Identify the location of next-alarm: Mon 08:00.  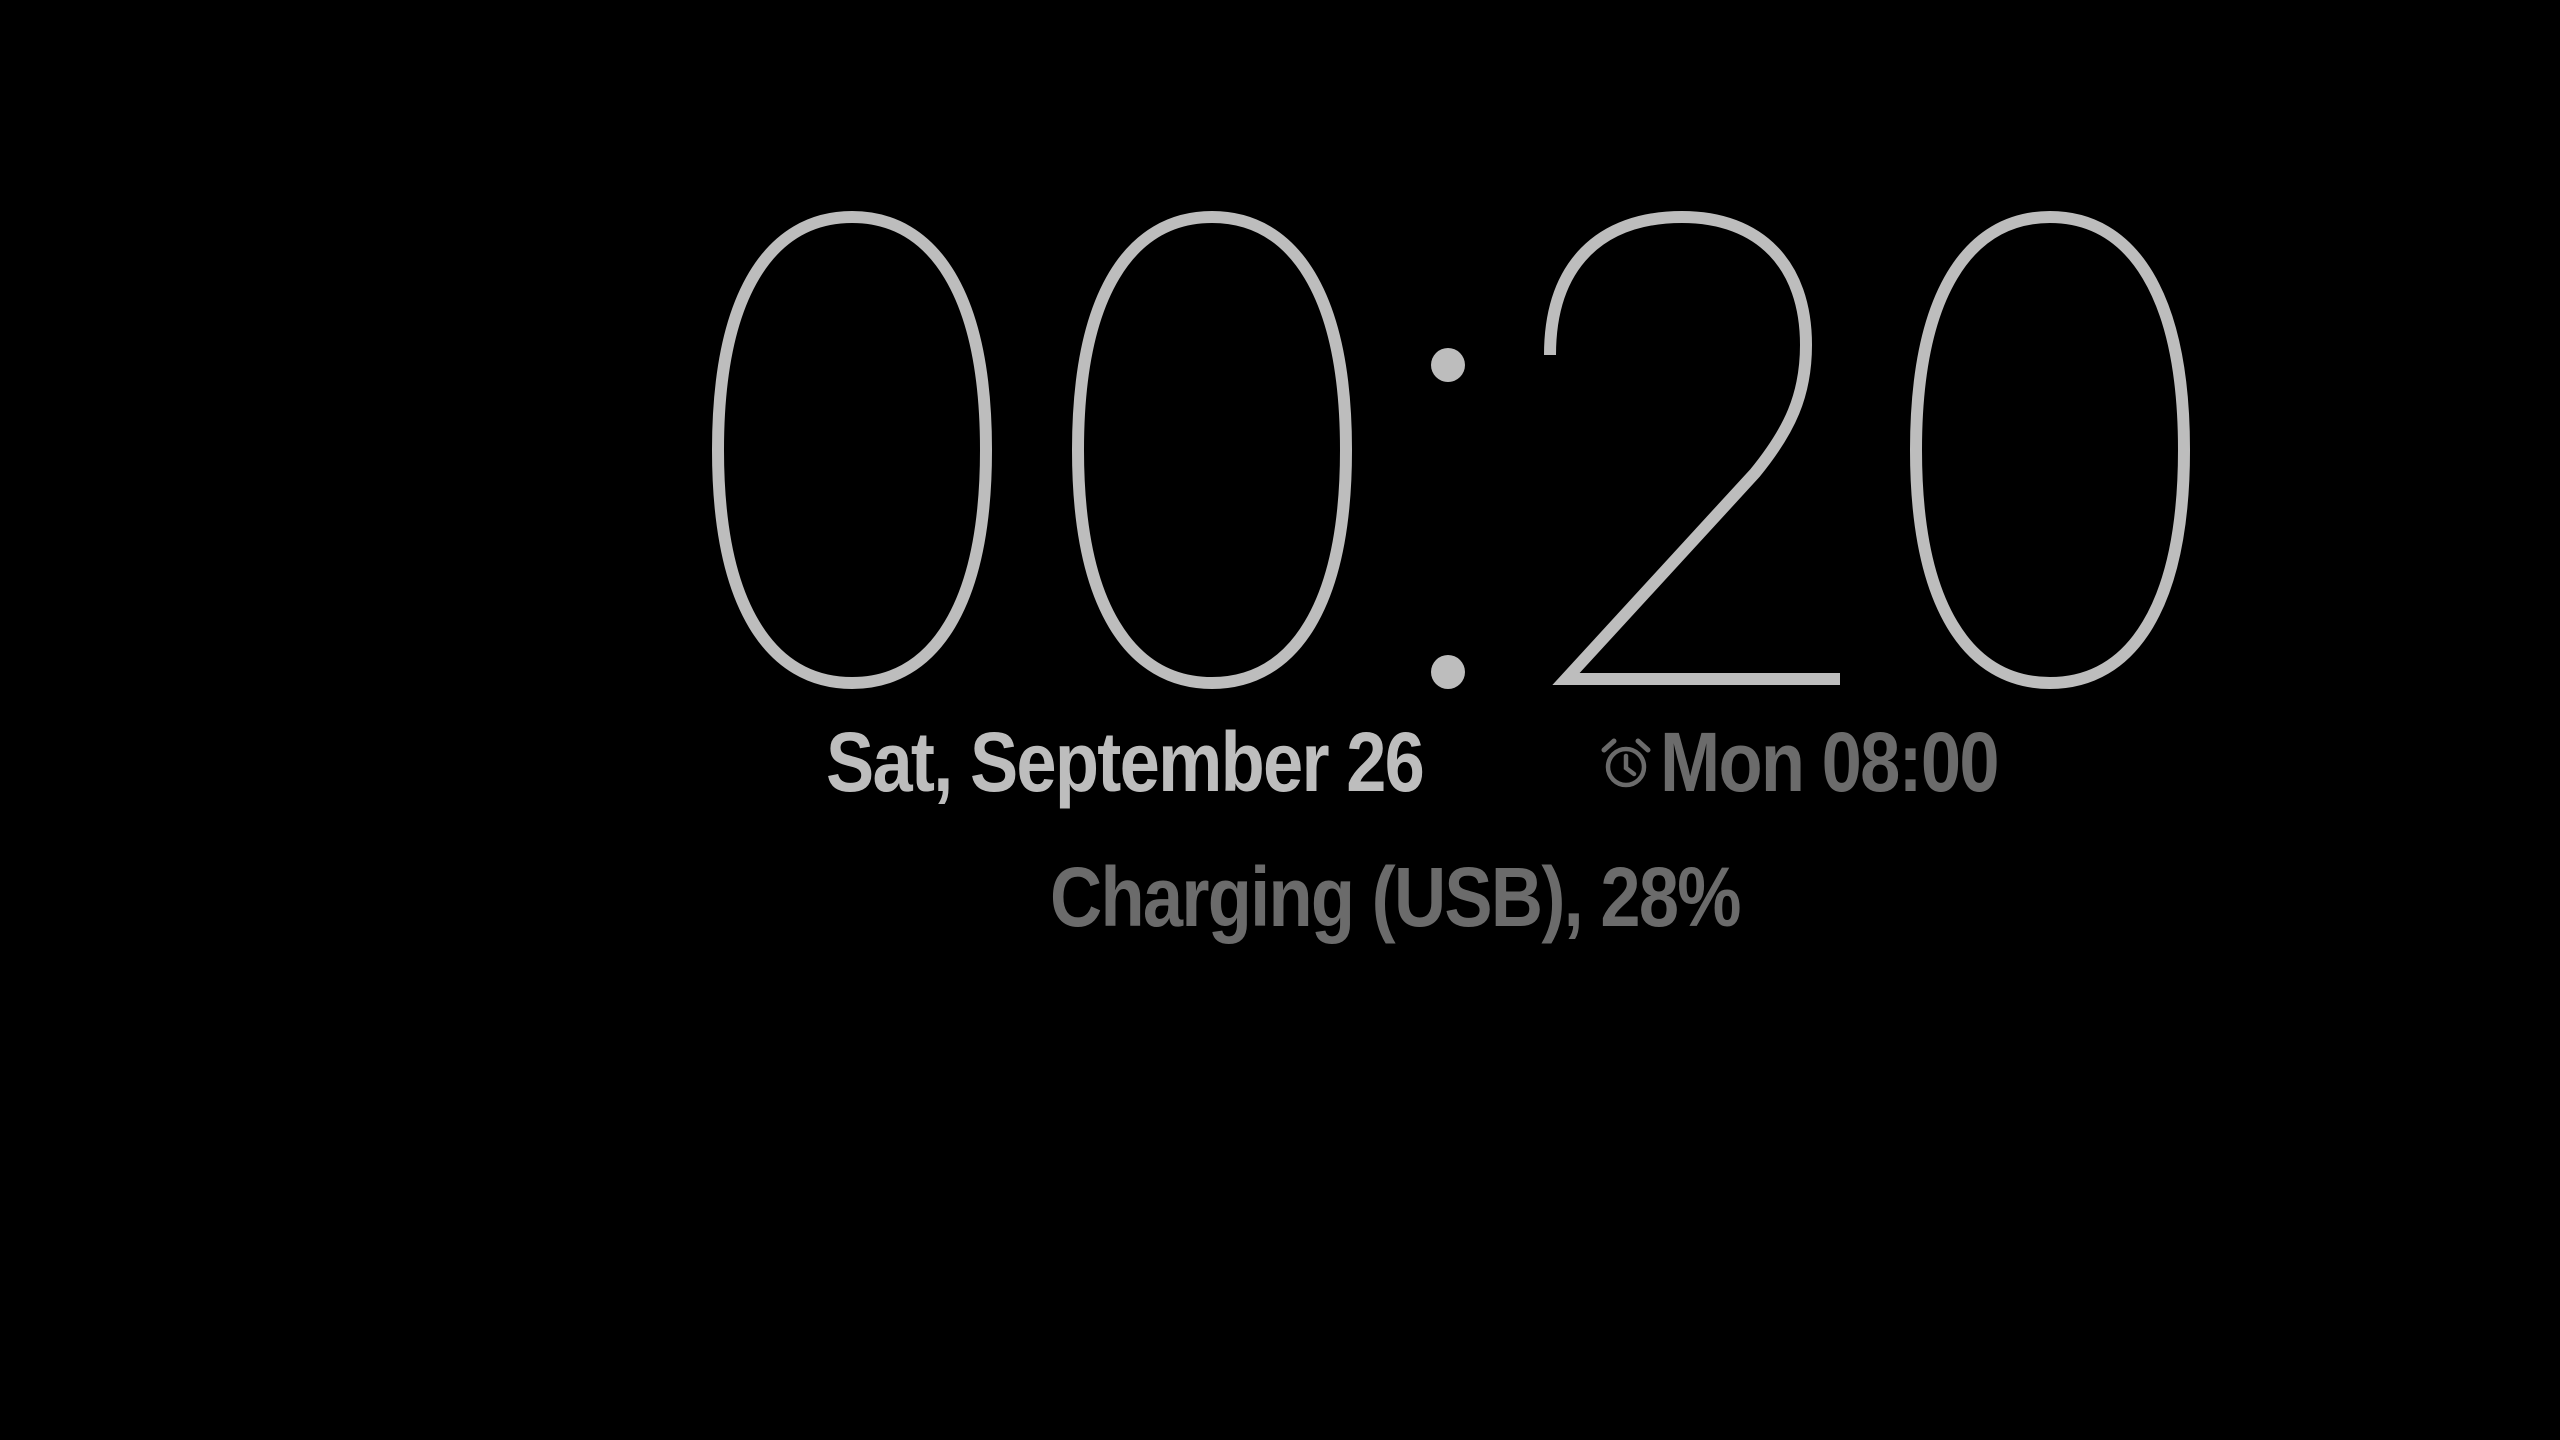
(1825, 762).